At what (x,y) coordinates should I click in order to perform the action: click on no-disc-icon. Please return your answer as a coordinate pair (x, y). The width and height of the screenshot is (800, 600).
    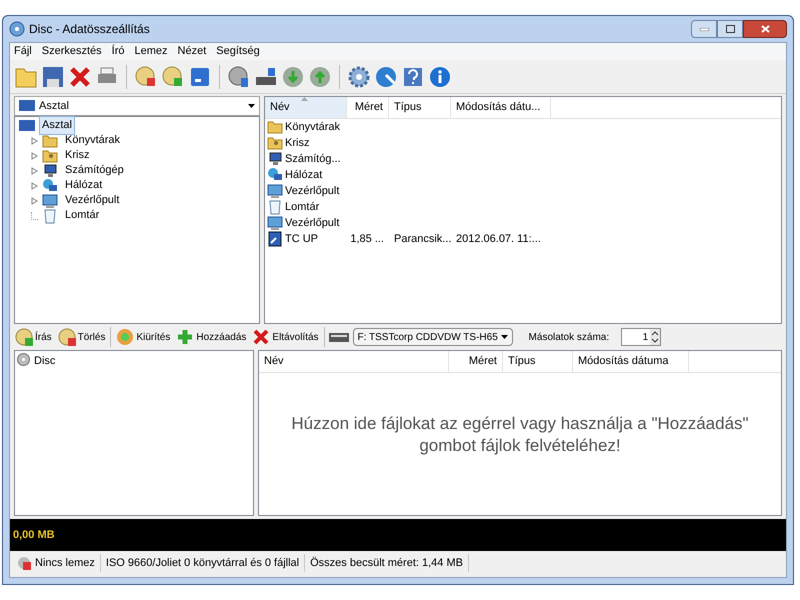
    Looking at the image, I should click on (24, 563).